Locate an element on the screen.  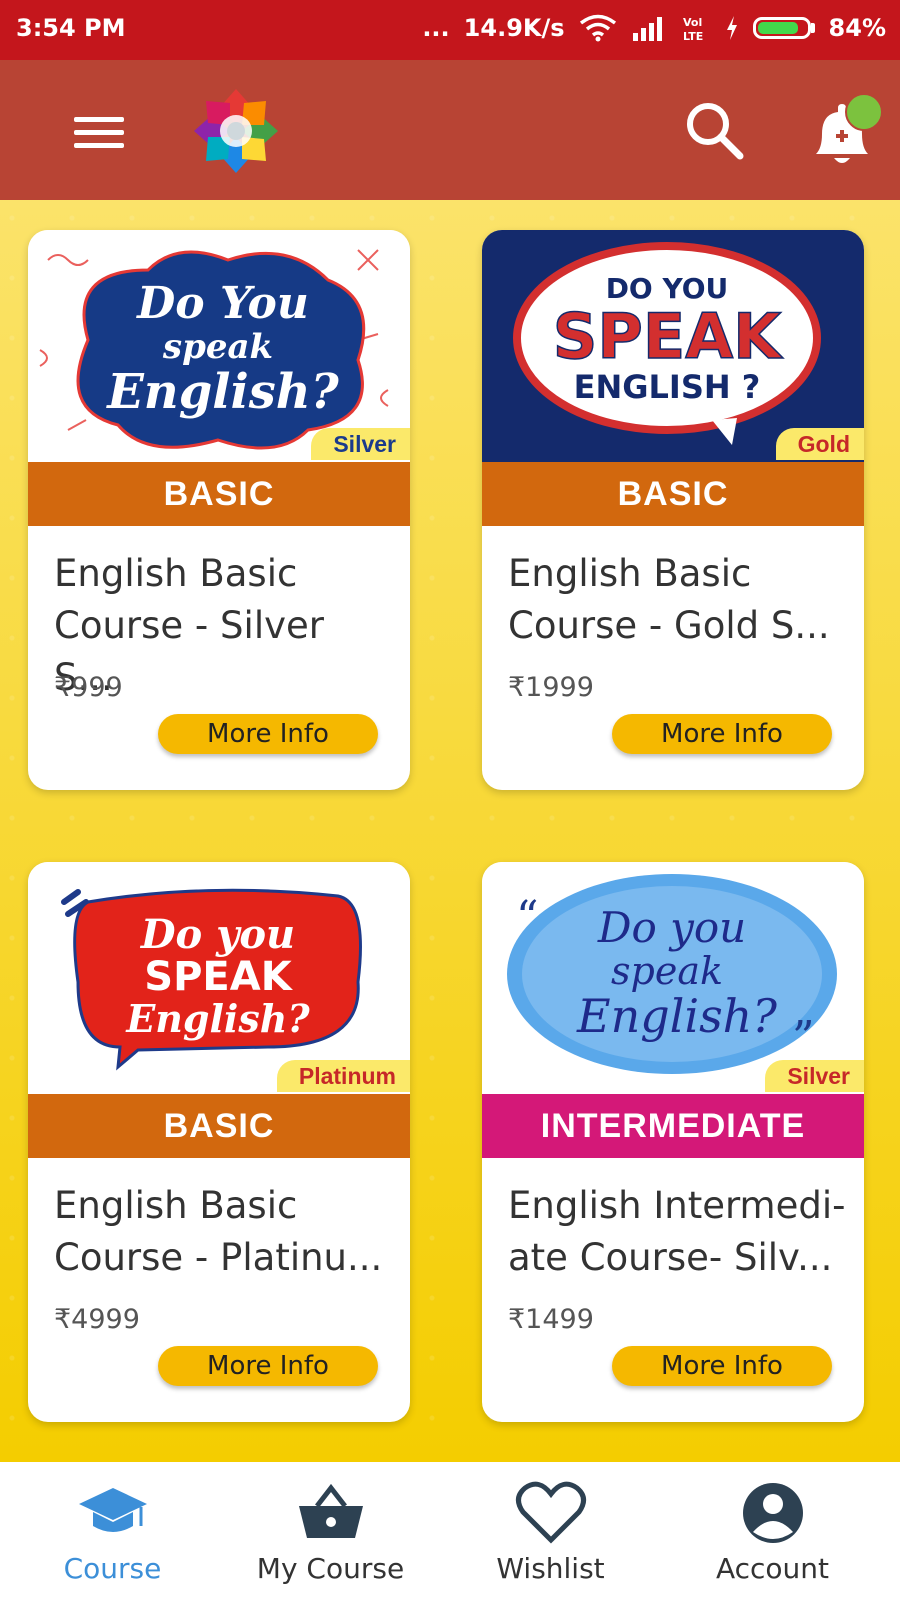
course-price: ₹4999 is located at coordinates (97, 1319).